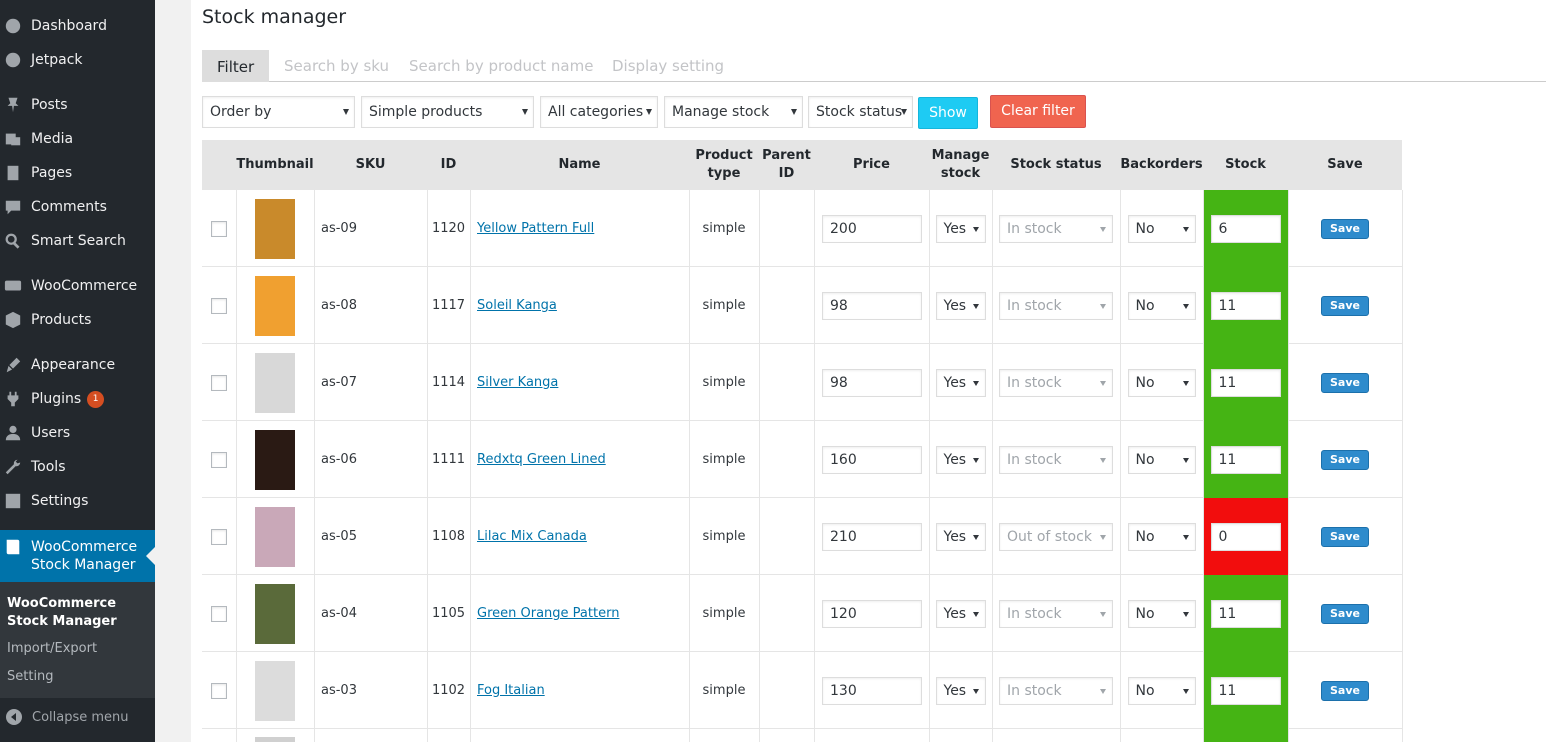 This screenshot has height=742, width=1546. What do you see at coordinates (955, 459) in the screenshot?
I see `manage-stock-value: Yes` at bounding box center [955, 459].